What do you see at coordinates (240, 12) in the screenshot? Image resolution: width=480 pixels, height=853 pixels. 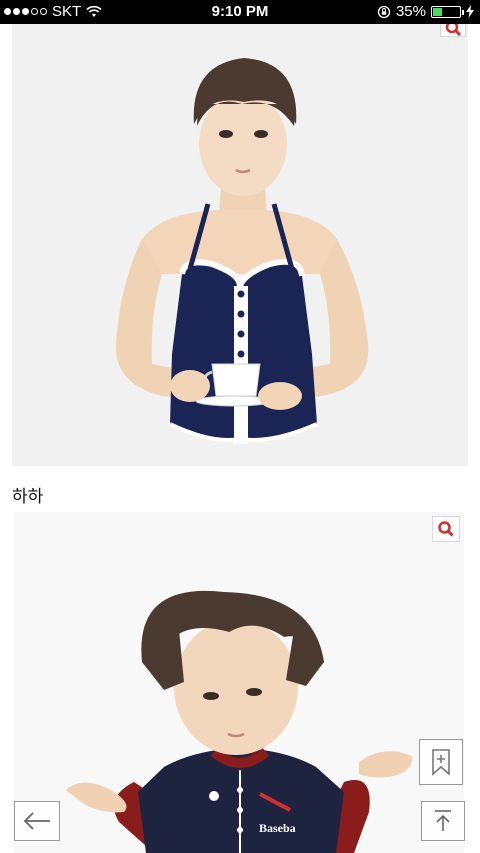 I see `status-bar: SKT 9:10 PM 35%` at bounding box center [240, 12].